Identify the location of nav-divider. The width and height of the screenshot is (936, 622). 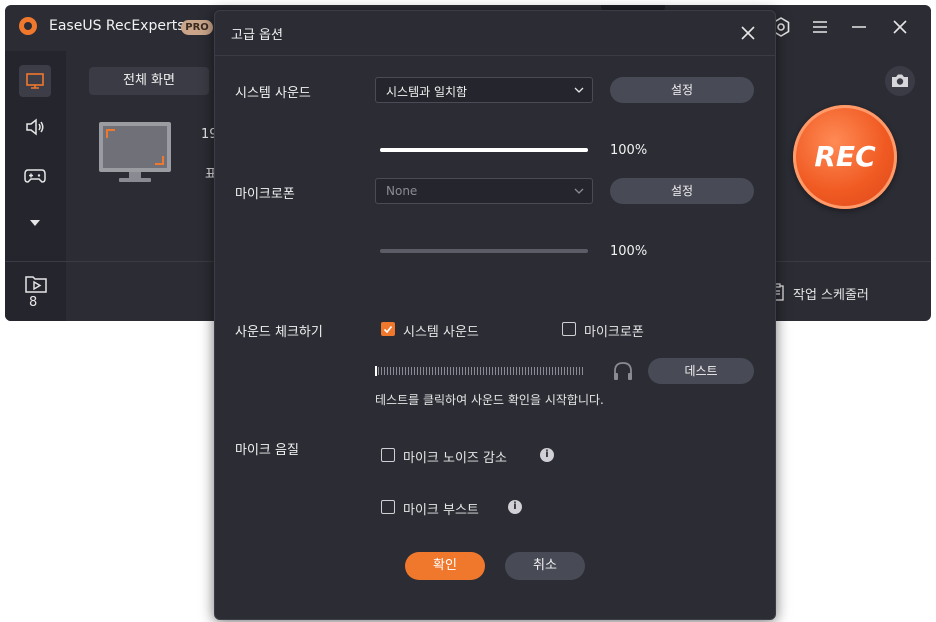
(35, 261).